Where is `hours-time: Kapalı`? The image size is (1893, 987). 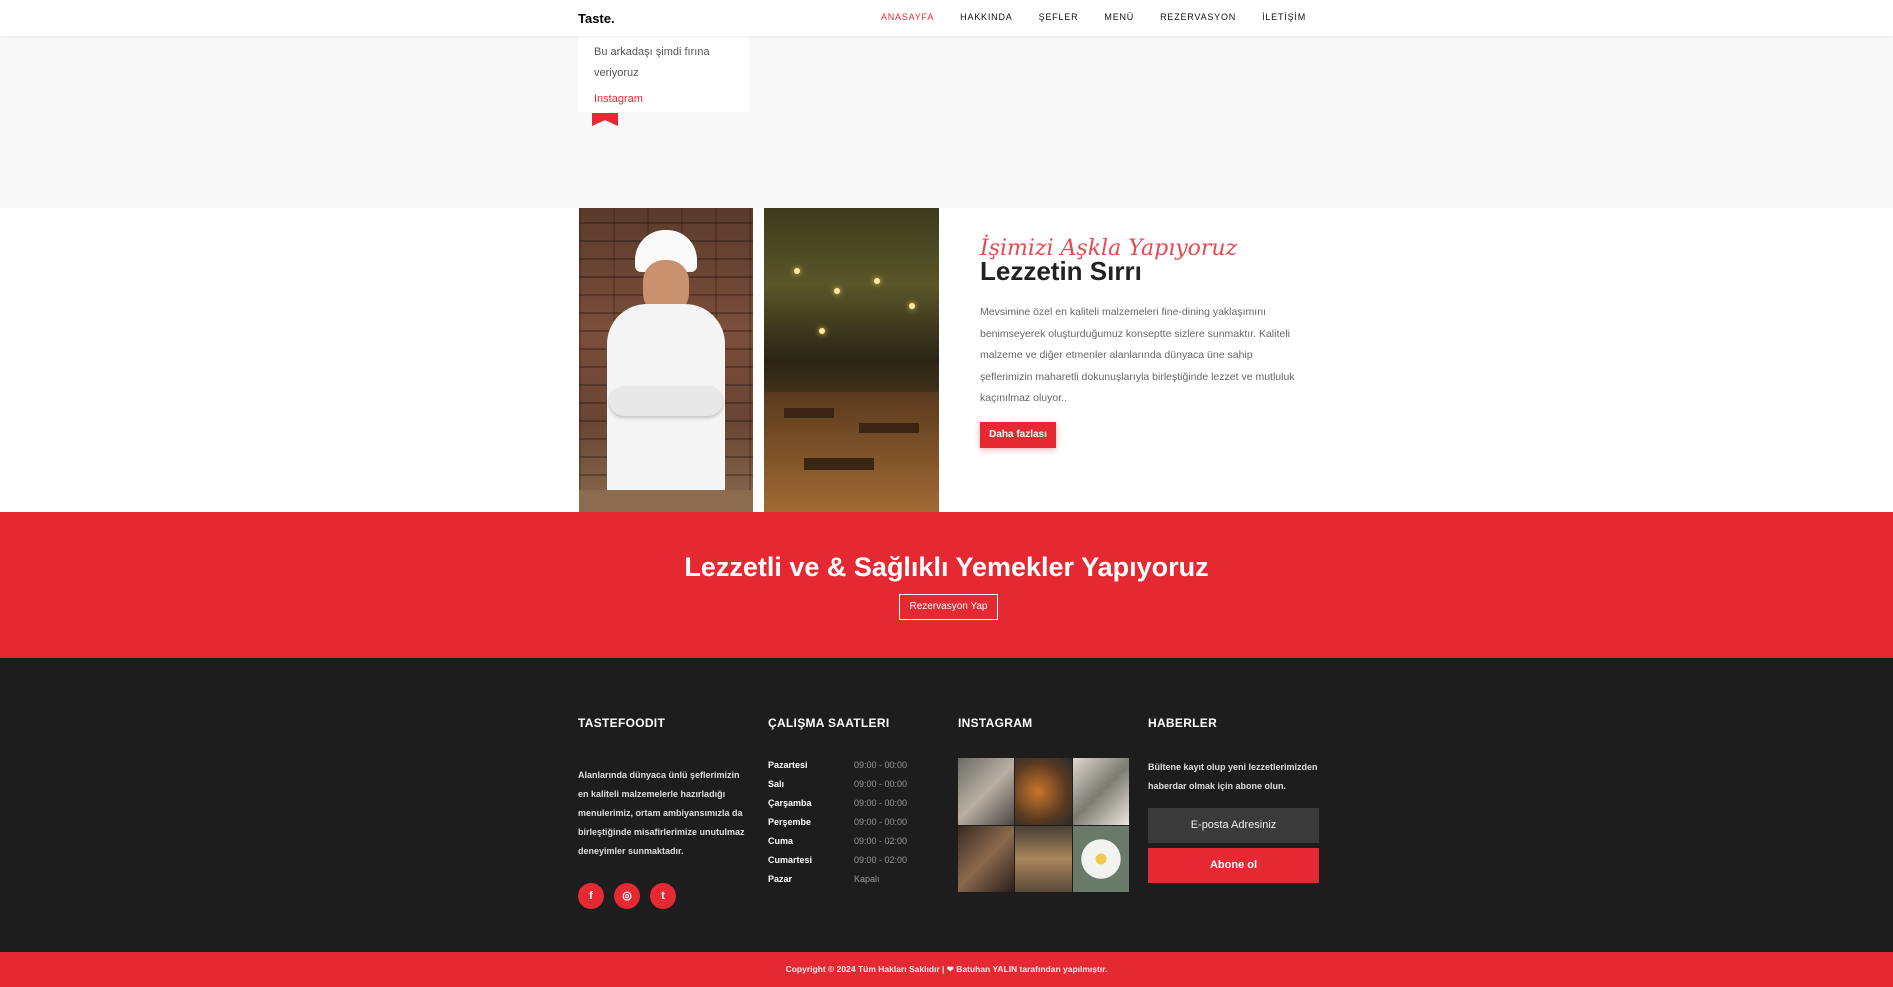
hours-time: Kapalı is located at coordinates (867, 879).